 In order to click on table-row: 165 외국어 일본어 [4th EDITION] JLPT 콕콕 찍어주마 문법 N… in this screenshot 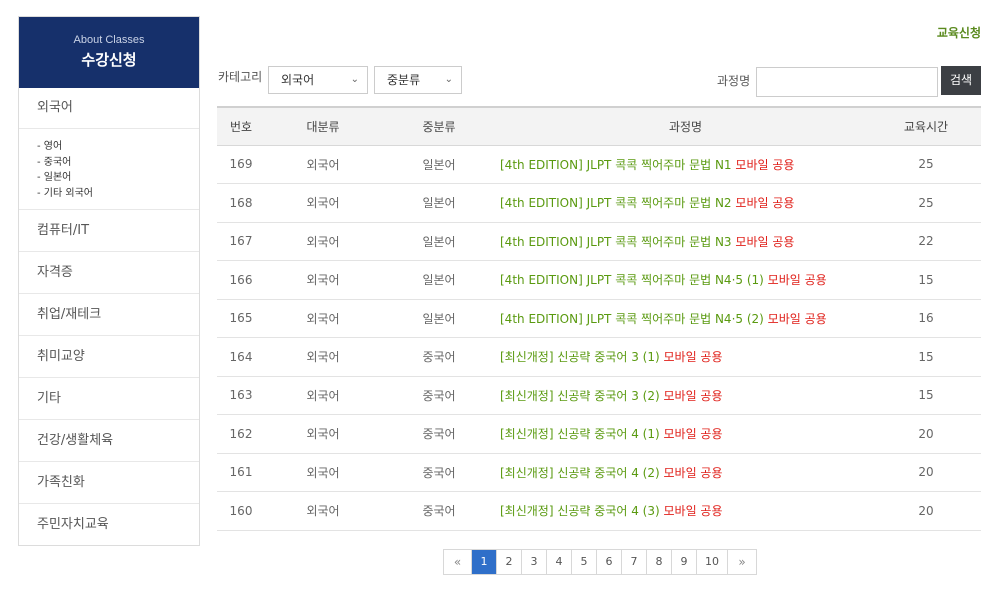, I will do `click(599, 318)`.